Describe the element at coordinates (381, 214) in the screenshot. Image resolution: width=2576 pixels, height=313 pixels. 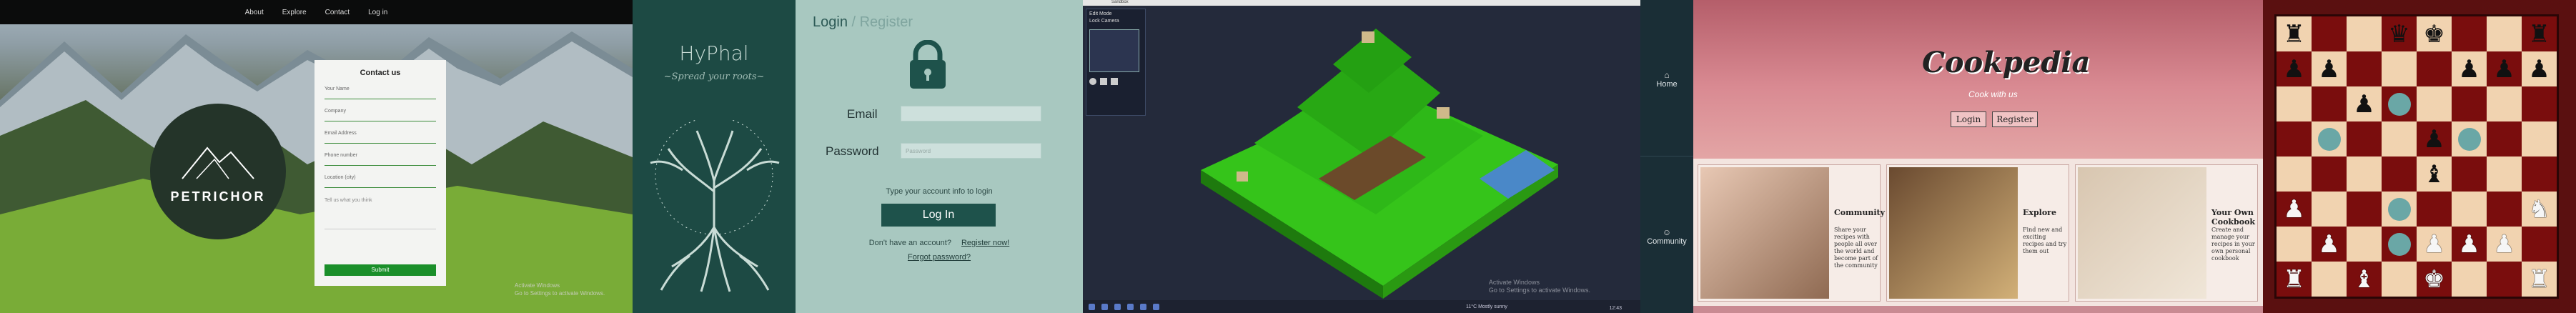
I see `message-field: Tell us what you think` at that location.